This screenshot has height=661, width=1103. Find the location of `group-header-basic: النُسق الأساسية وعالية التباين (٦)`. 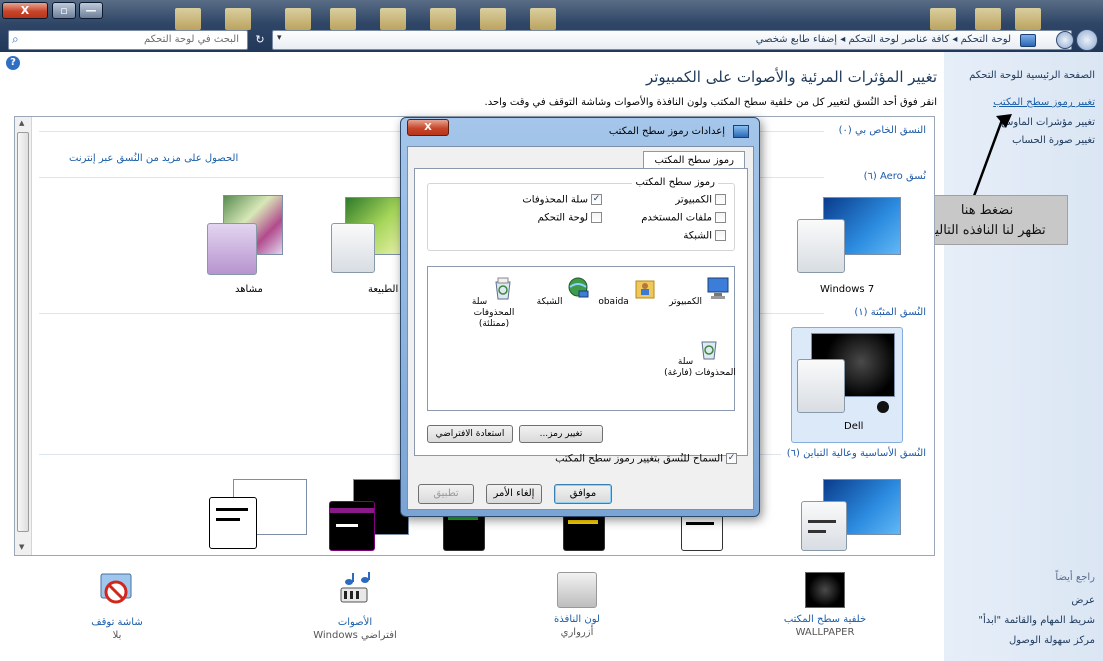

group-header-basic: النُسق الأساسية وعالية التباين (٦) is located at coordinates (853, 453).